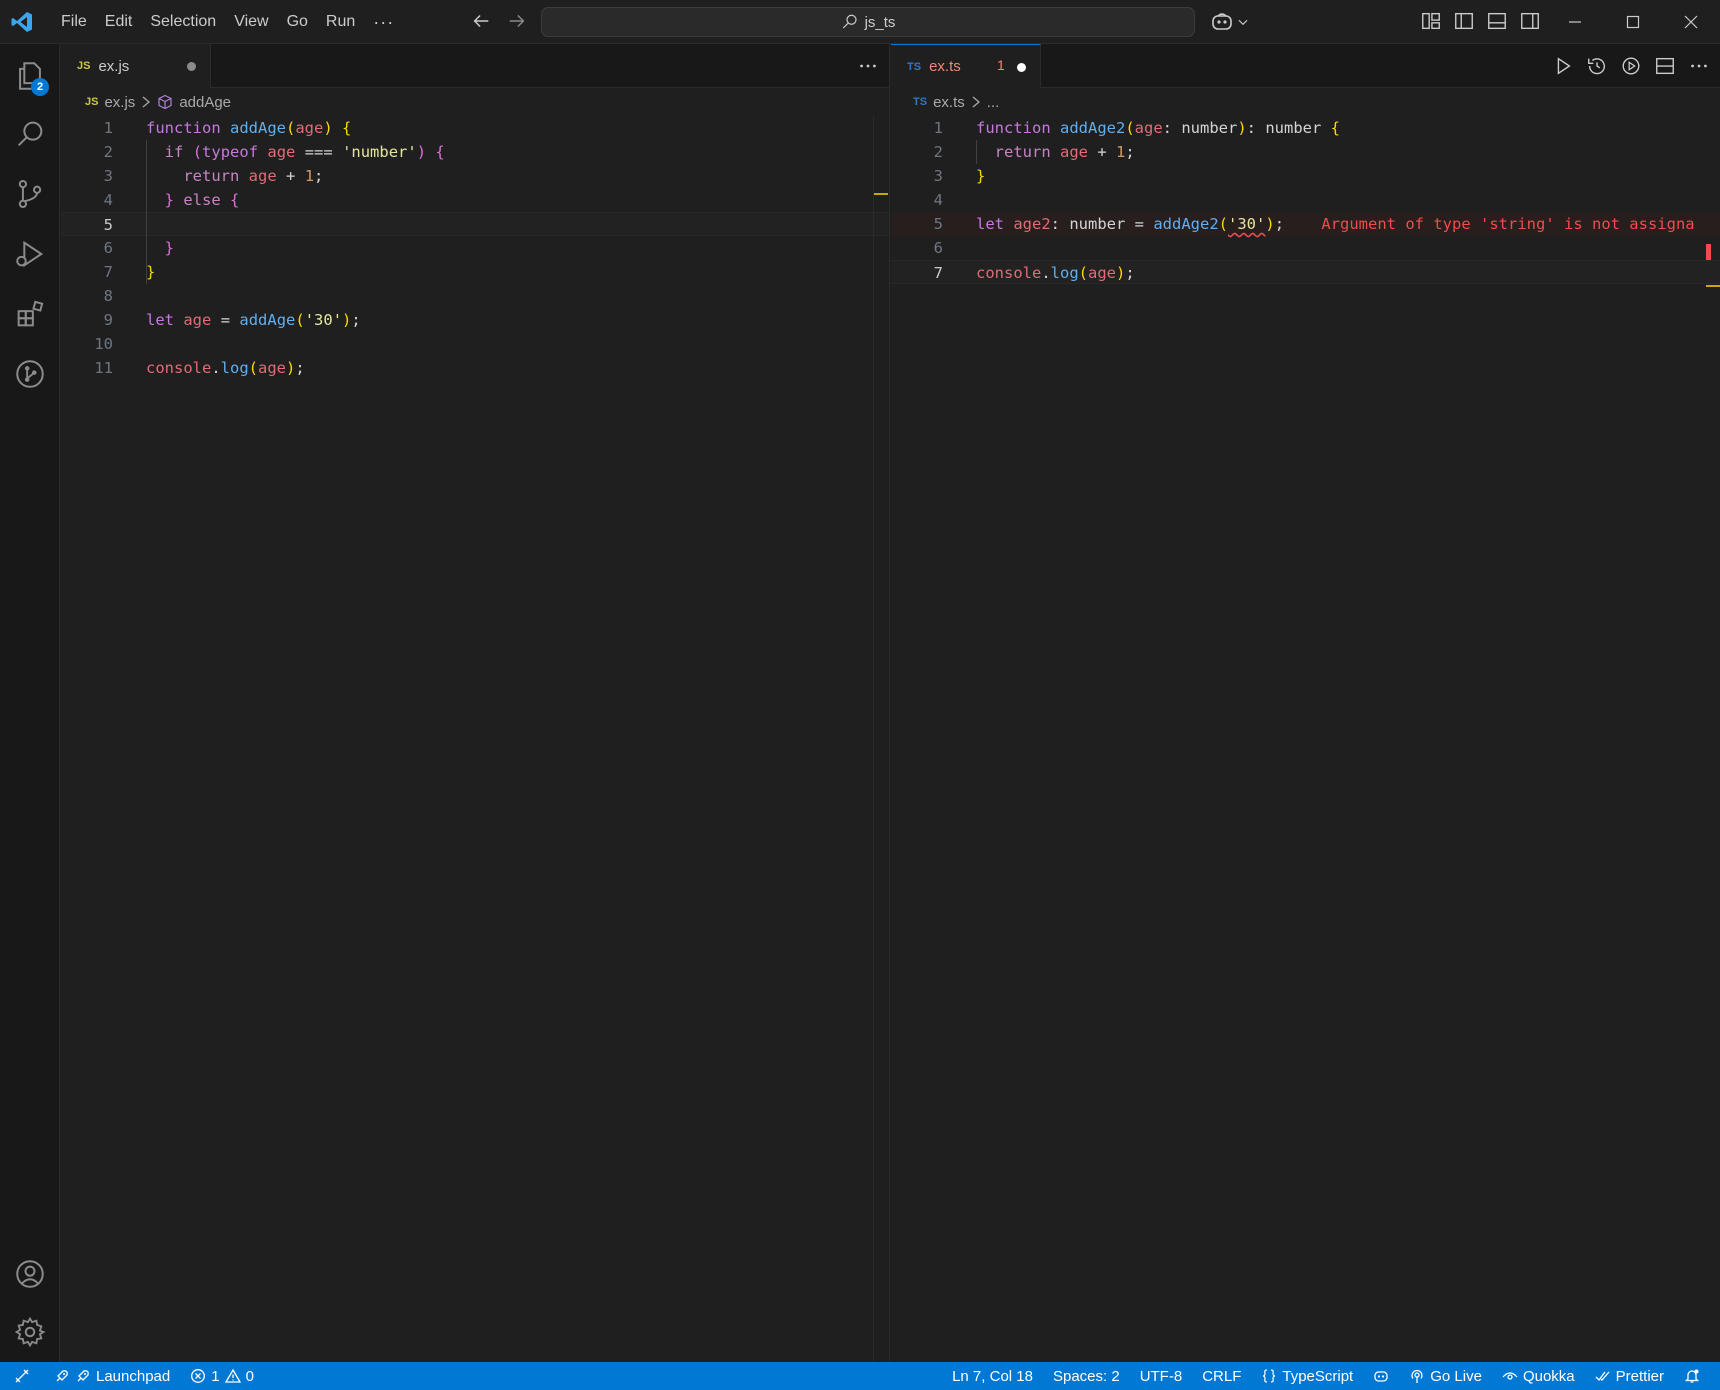 The image size is (1720, 1390). Describe the element at coordinates (119, 22) in the screenshot. I see `menu-edit: Edit` at that location.